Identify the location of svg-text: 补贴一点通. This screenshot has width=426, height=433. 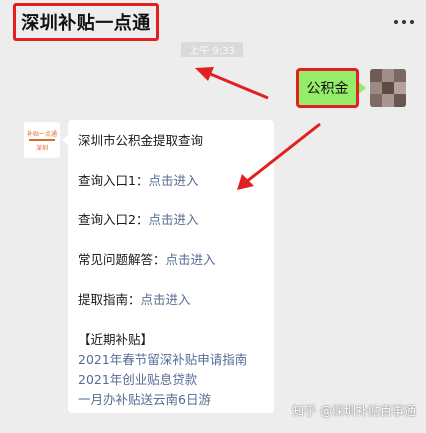
(42, 134).